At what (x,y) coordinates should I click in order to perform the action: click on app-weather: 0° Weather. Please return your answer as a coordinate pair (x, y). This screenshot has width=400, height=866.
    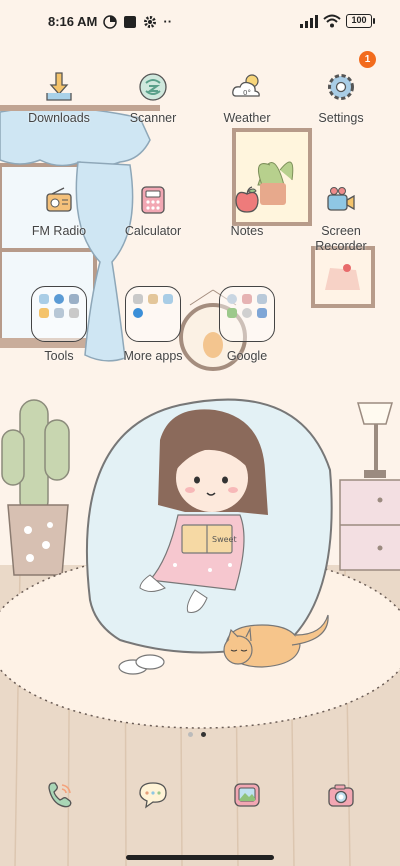
    Looking at the image, I should click on (247, 98).